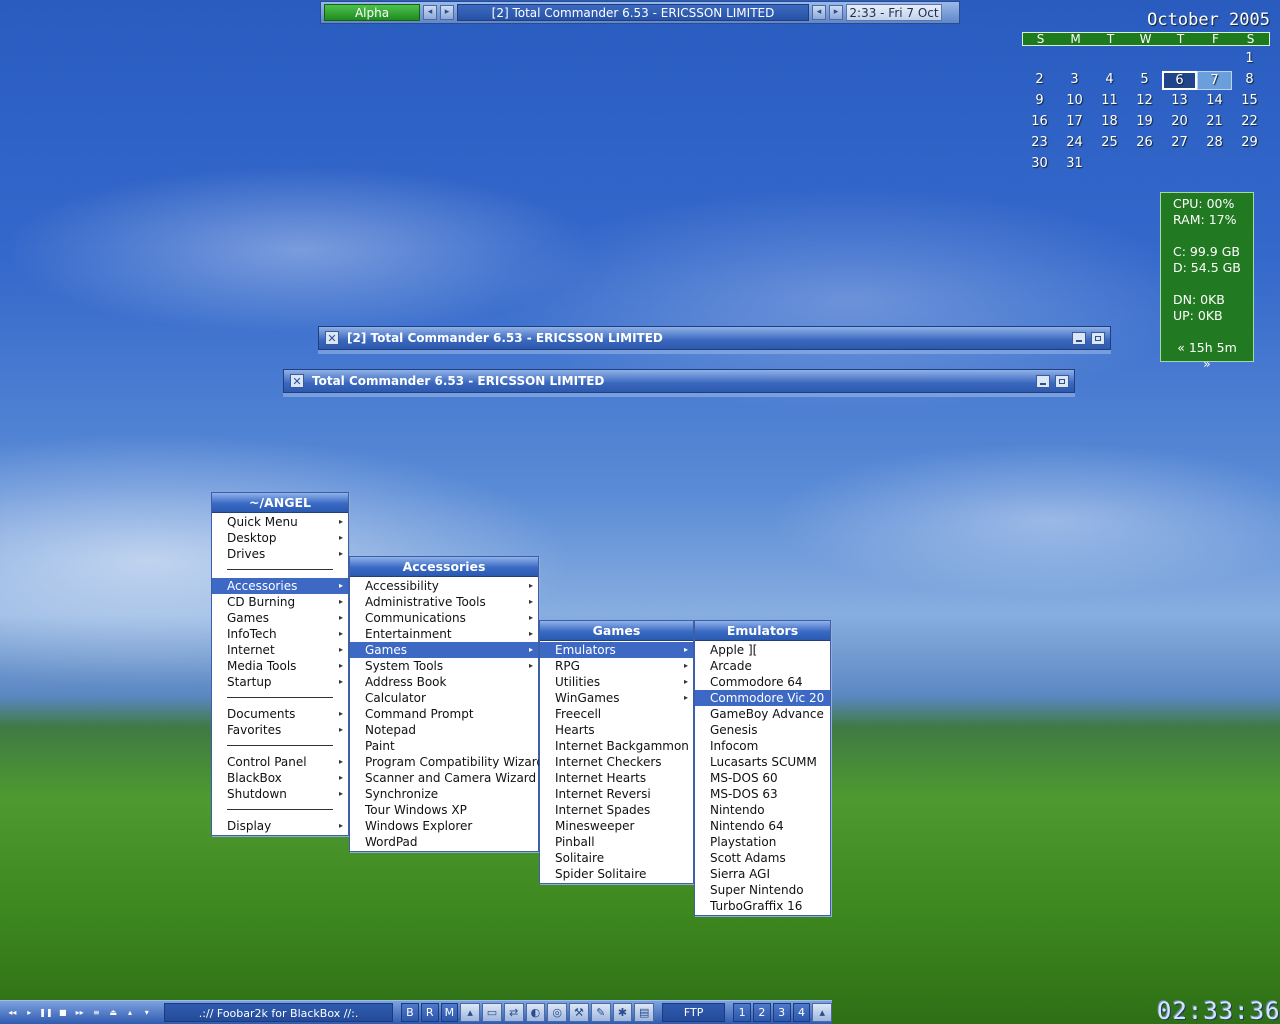  What do you see at coordinates (600, 1012) in the screenshot?
I see `wrench-icon: ✎` at bounding box center [600, 1012].